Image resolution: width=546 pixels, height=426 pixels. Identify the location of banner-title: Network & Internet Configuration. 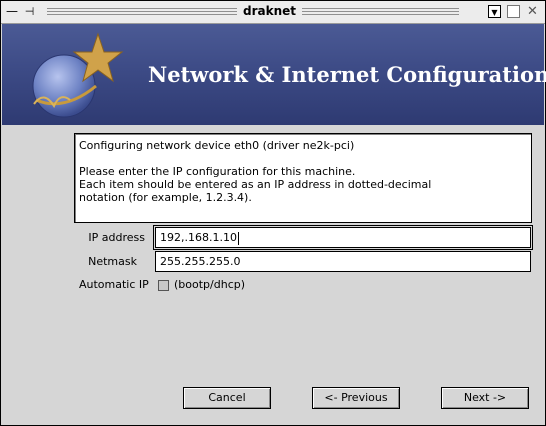
(347, 74).